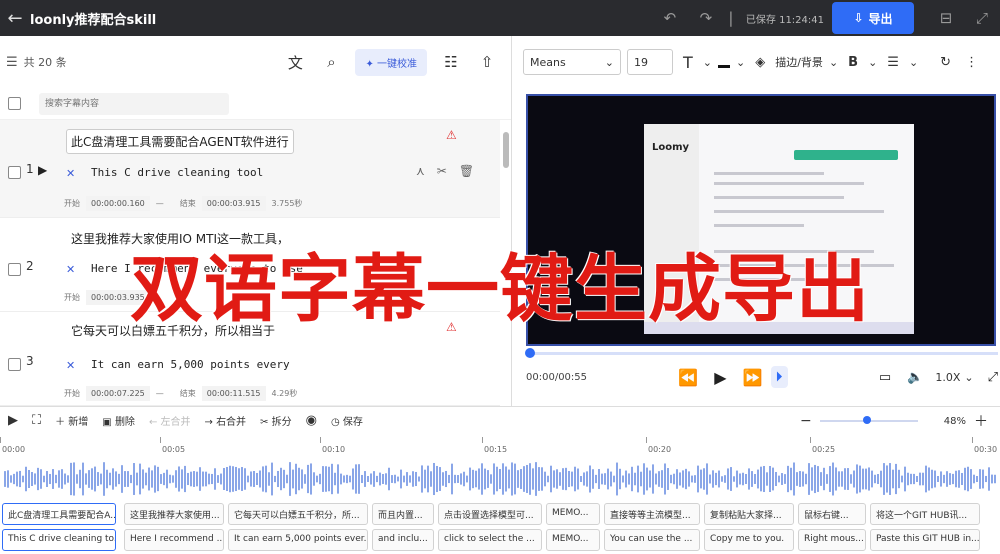  What do you see at coordinates (442, 171) in the screenshot?
I see `scissors-icon: ✂` at bounding box center [442, 171].